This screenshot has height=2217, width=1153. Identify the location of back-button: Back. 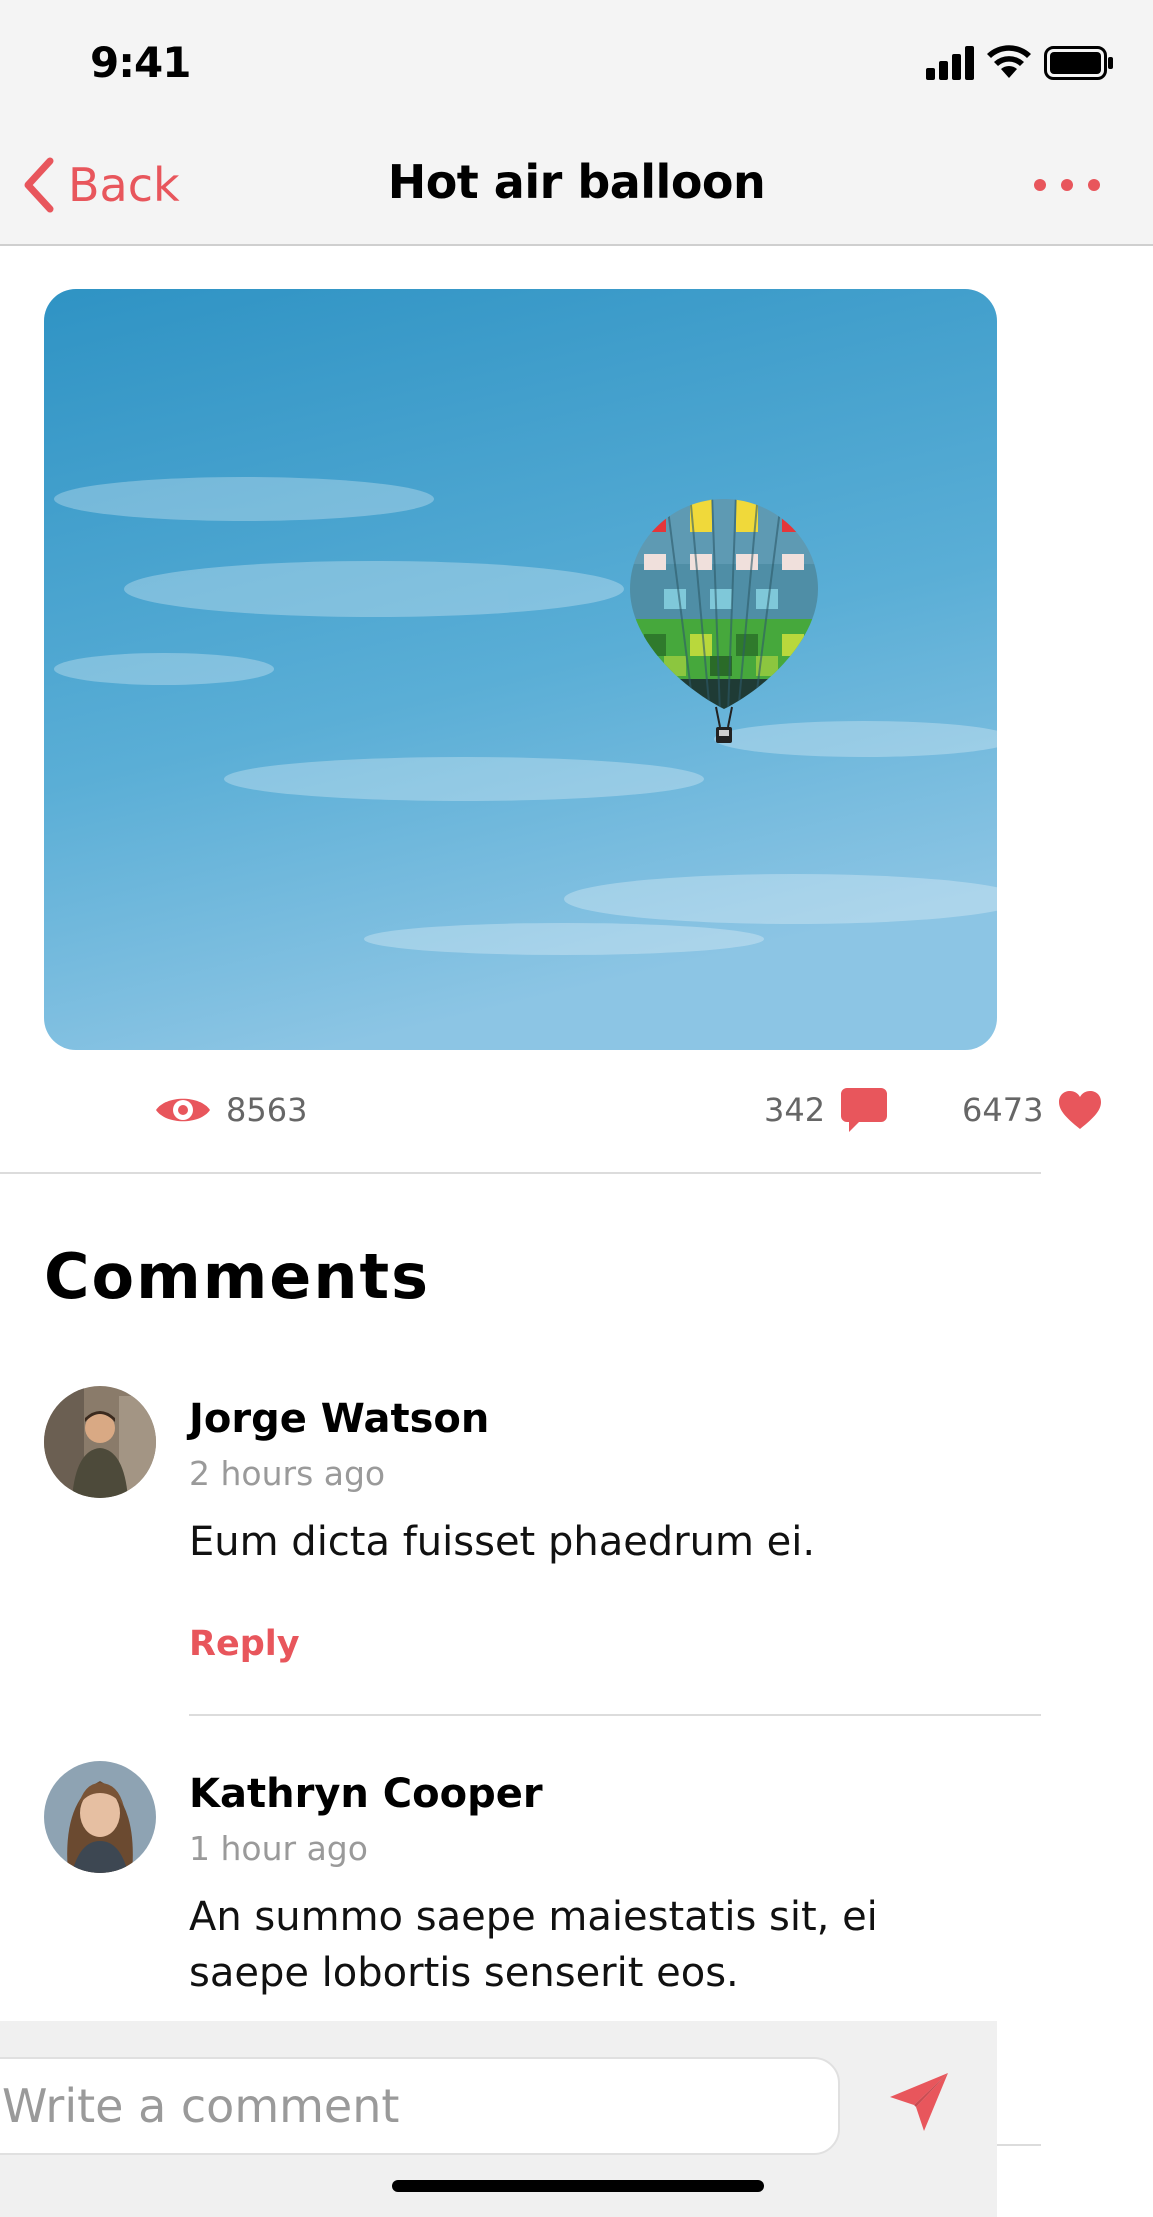
(100, 185).